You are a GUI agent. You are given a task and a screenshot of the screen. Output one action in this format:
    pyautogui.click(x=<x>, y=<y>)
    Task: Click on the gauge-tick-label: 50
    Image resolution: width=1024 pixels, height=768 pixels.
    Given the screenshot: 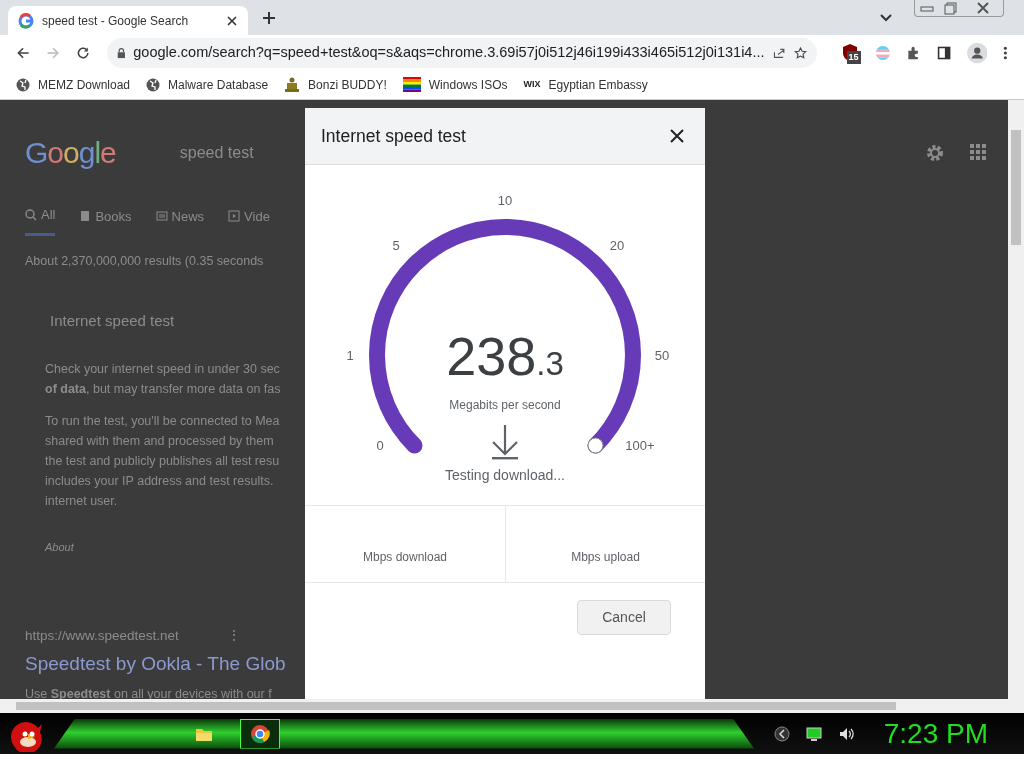 What is the action you would take?
    pyautogui.click(x=662, y=355)
    